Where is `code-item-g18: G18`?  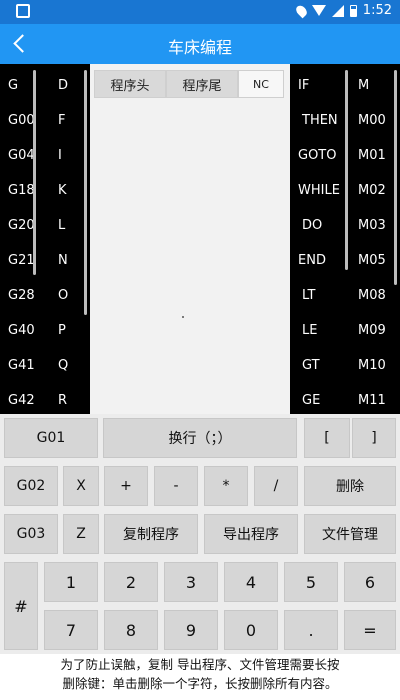
code-item-g18: G18 is located at coordinates (21, 190).